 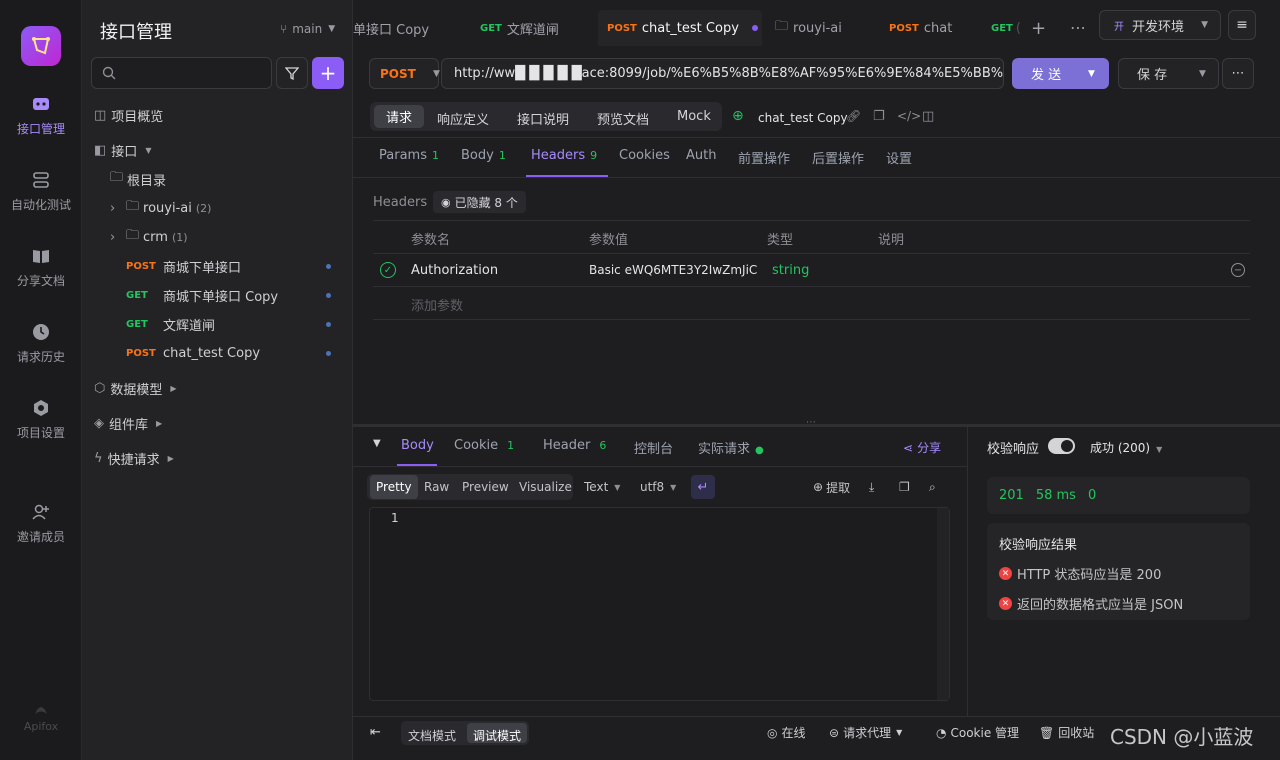 I want to click on mode-request: 请求, so click(x=399, y=116).